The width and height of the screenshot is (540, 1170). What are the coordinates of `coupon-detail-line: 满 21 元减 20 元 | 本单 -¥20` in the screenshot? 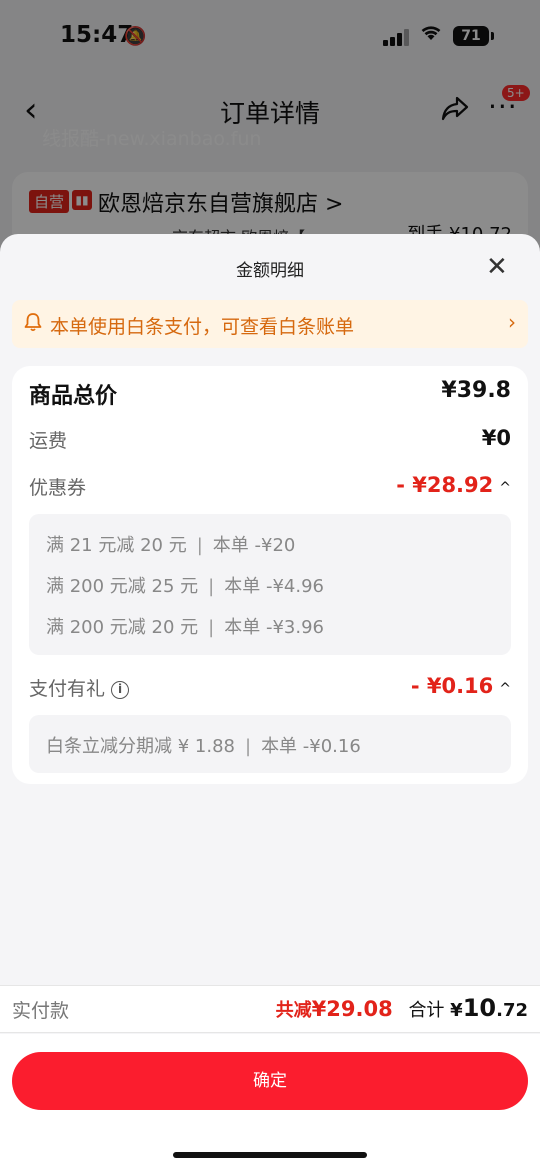 It's located at (170, 544).